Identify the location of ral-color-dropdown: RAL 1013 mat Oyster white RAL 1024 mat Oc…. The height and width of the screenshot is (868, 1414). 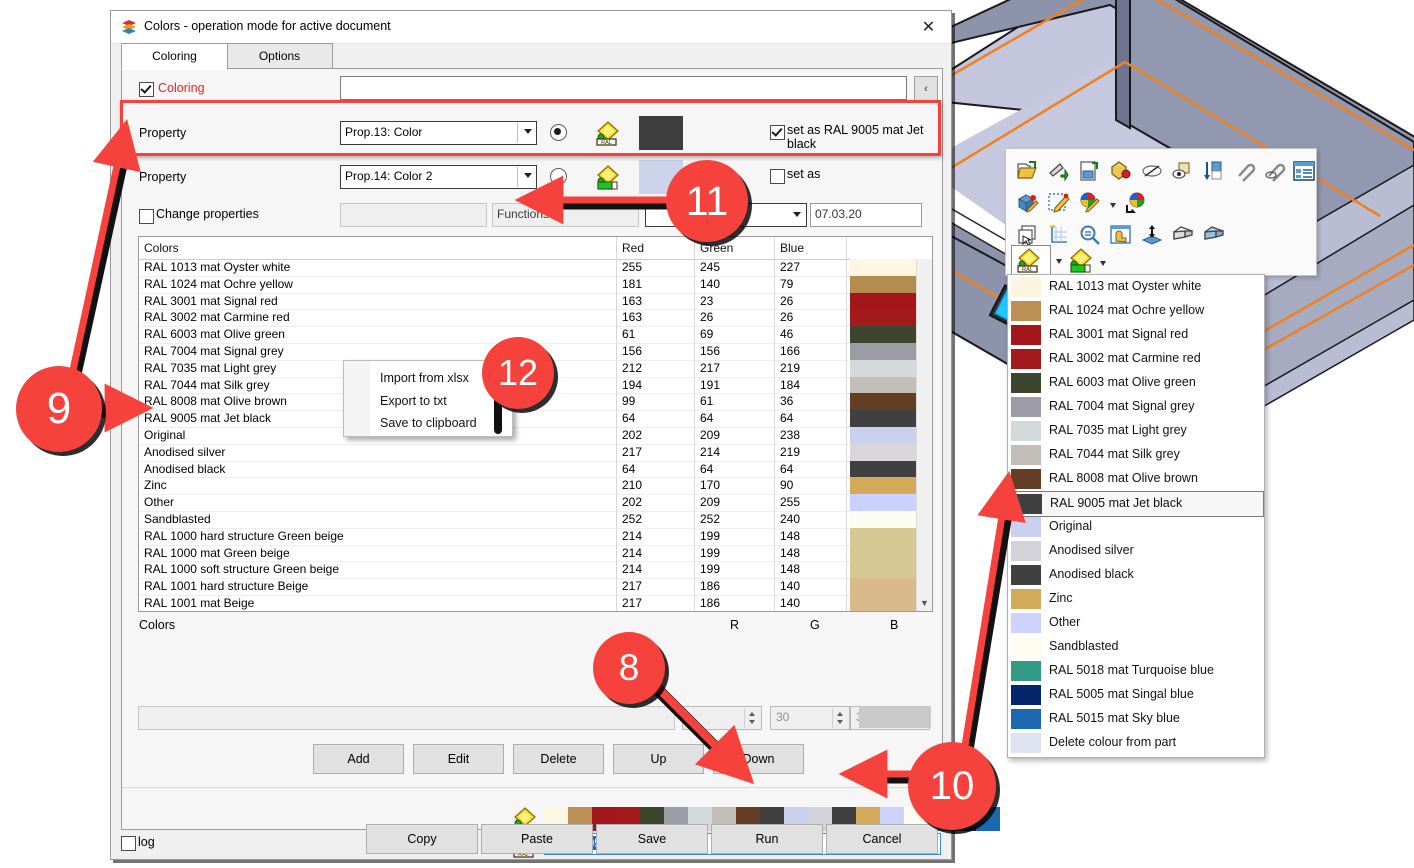
(1136, 516).